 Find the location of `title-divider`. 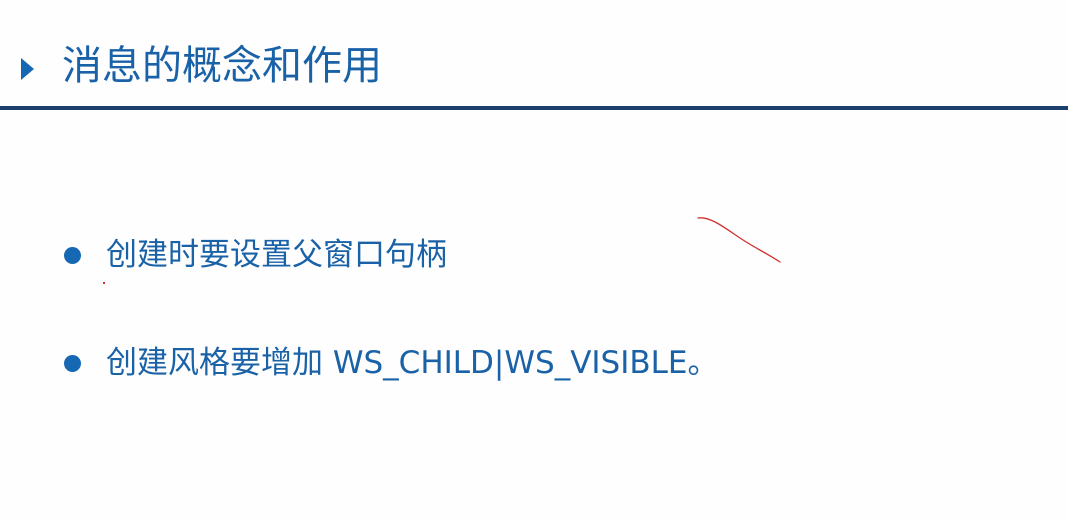

title-divider is located at coordinates (534, 108).